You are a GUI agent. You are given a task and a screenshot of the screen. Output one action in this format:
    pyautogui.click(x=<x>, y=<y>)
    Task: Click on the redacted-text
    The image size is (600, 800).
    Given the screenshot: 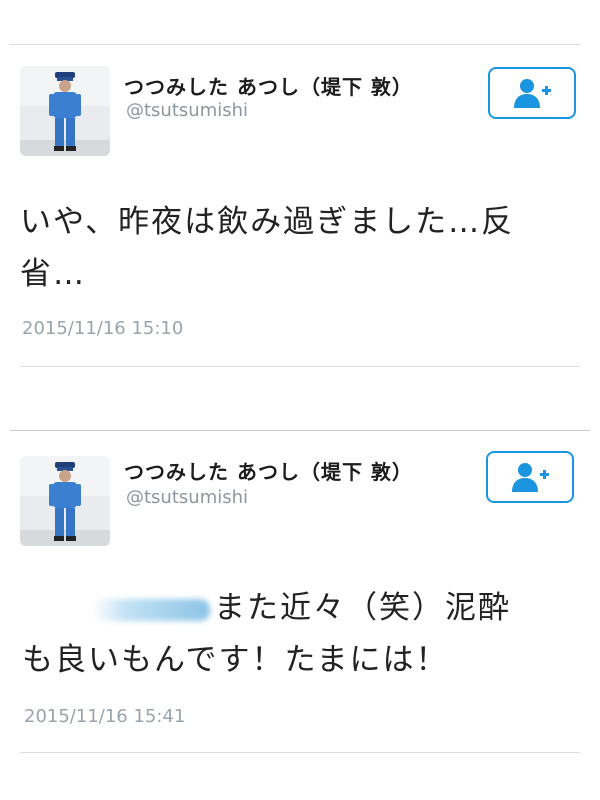 What is the action you would take?
    pyautogui.click(x=151, y=609)
    